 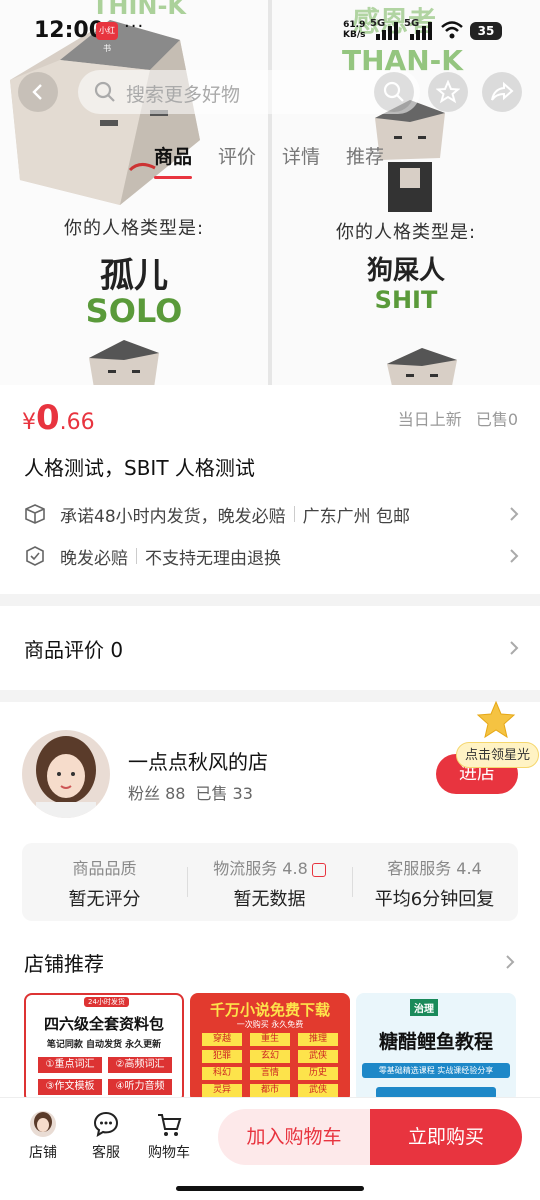 I want to click on shipping-row: 承诺48小时内发货，晚发必赔 广东广州 包邮, so click(x=272, y=514).